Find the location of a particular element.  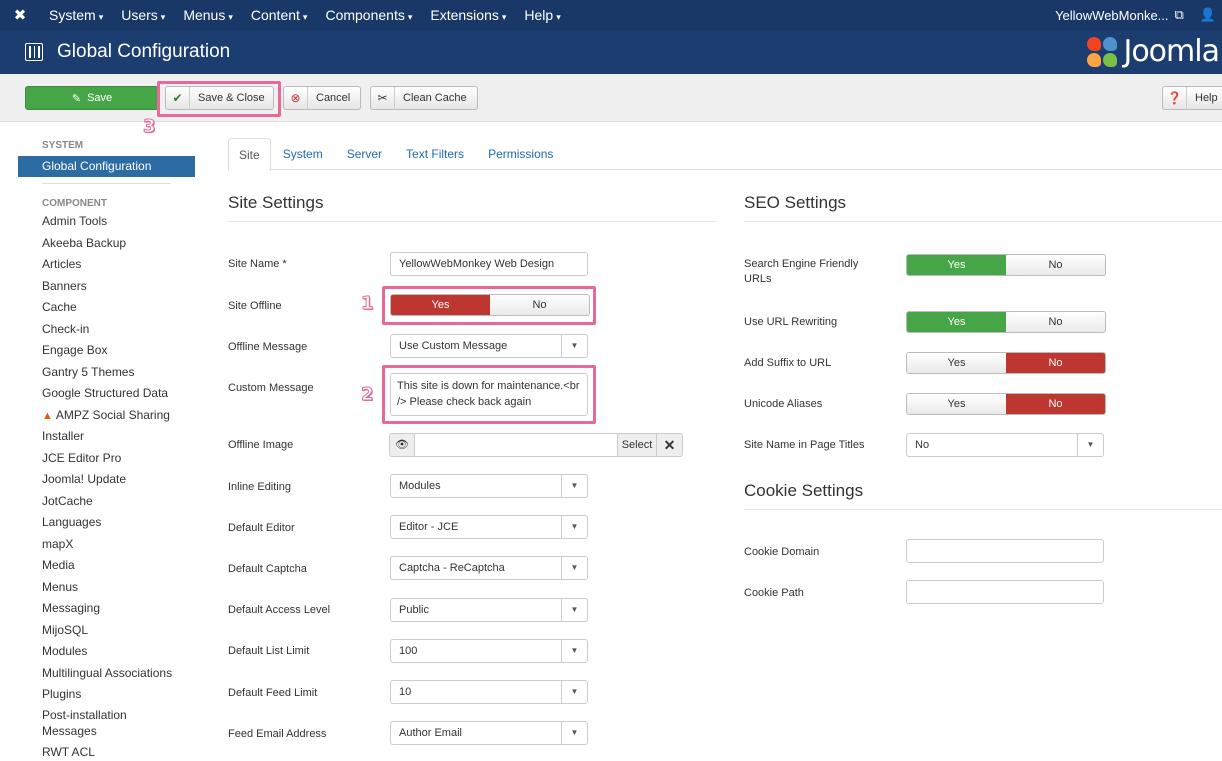

highlight-custom-message is located at coordinates (489, 394).